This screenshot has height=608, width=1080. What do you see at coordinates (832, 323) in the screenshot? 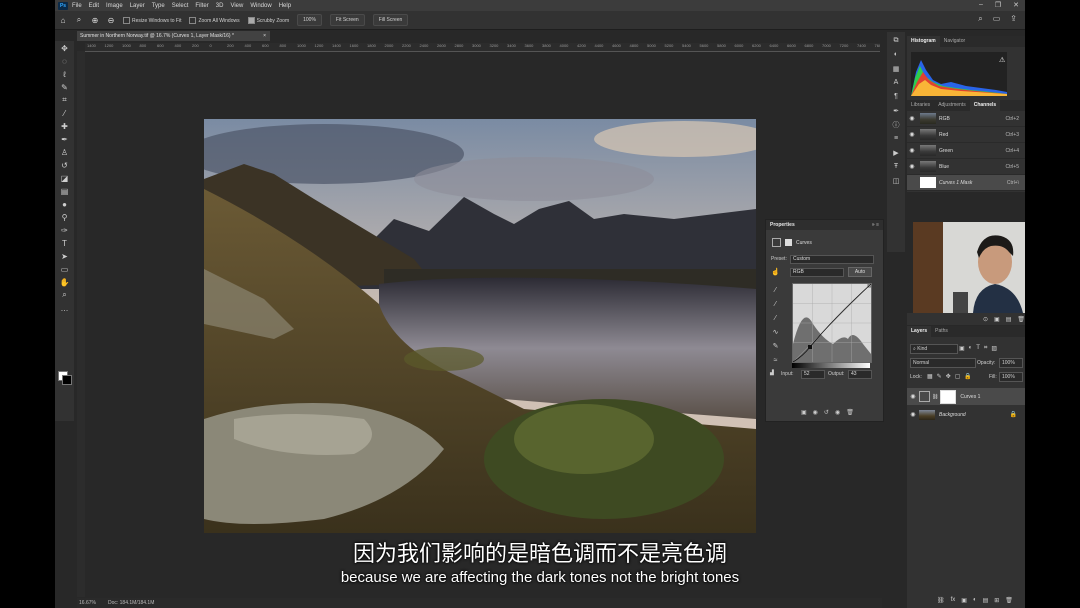
I see `curves-graph` at bounding box center [832, 323].